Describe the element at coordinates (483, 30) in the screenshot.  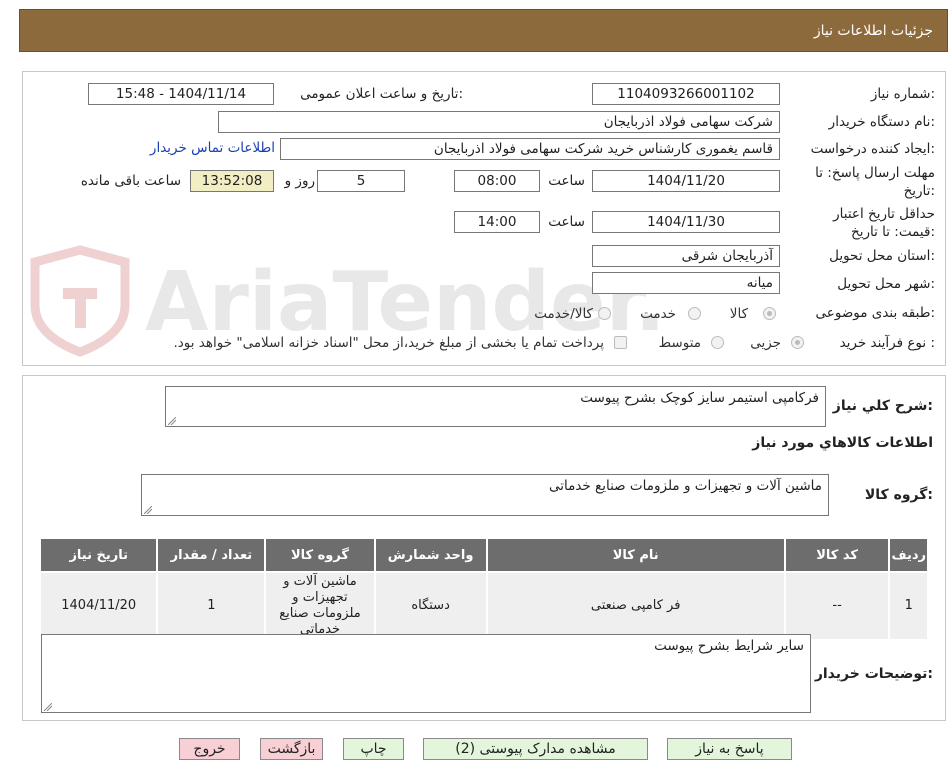
I see `page-header: جزئیات اطلاعات نیاز` at that location.